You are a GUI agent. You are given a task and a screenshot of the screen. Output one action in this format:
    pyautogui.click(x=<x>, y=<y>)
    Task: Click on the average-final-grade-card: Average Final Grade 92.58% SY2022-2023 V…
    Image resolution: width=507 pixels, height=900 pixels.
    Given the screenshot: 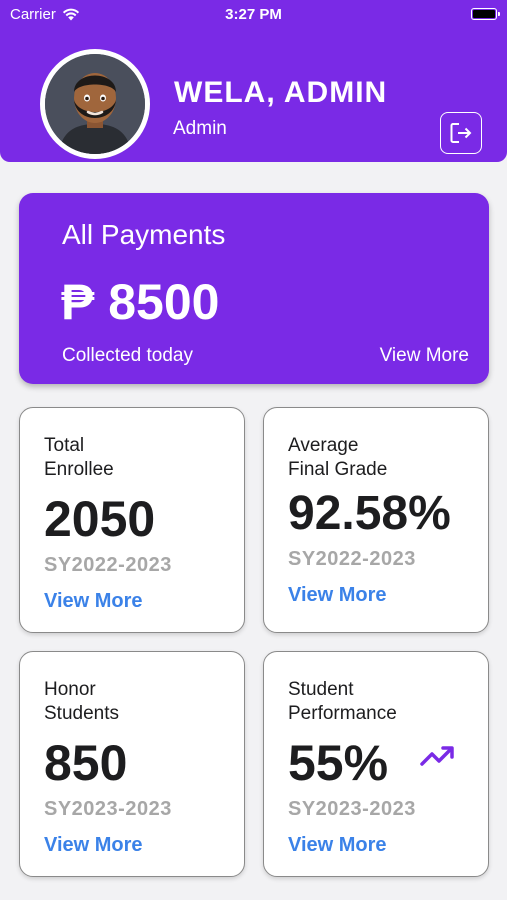 What is the action you would take?
    pyautogui.click(x=376, y=520)
    